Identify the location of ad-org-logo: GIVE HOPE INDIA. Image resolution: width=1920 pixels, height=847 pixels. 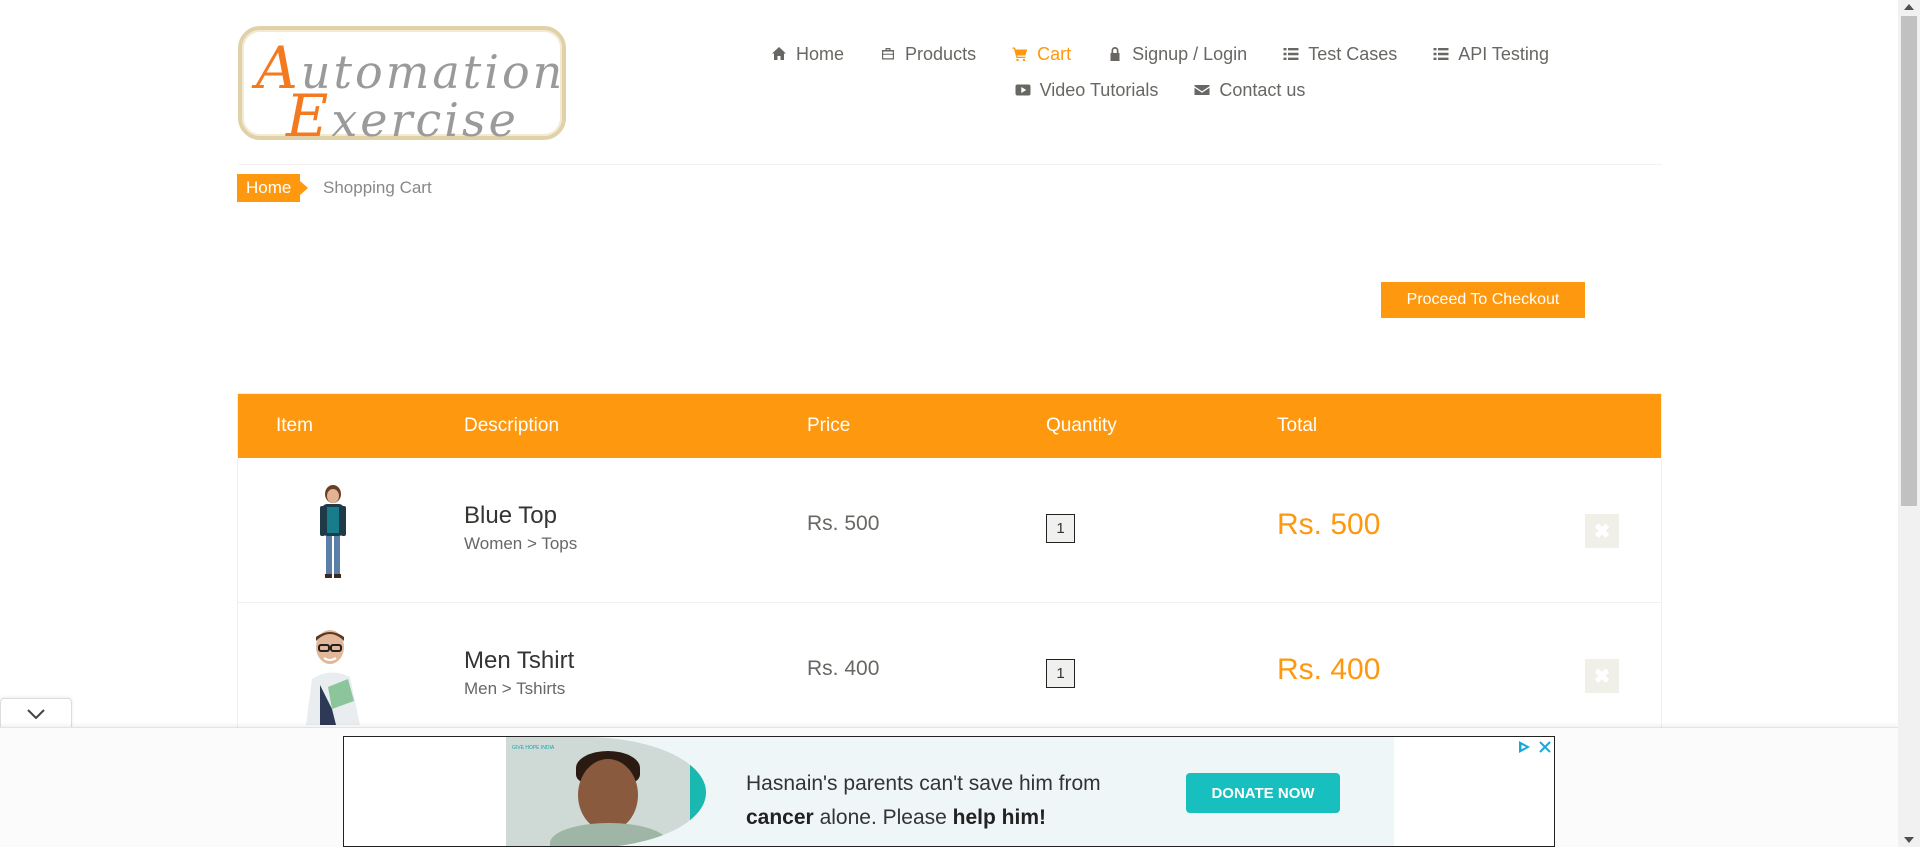
(533, 748).